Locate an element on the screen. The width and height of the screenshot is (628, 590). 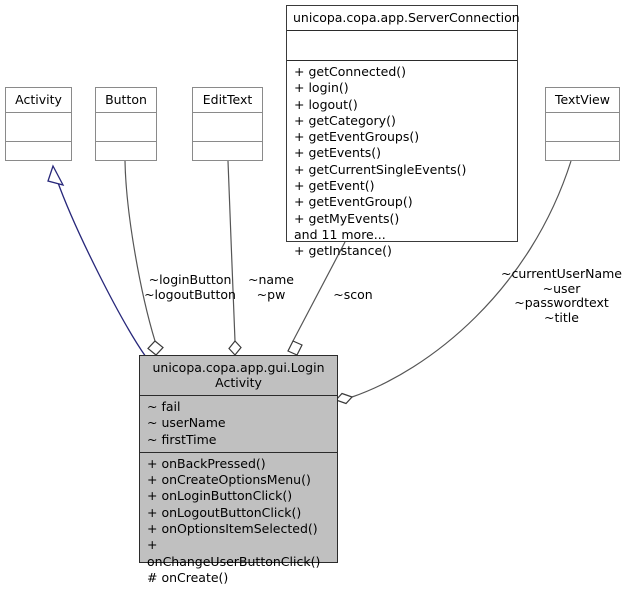
class-box-activity: Activity is located at coordinates (38, 124).